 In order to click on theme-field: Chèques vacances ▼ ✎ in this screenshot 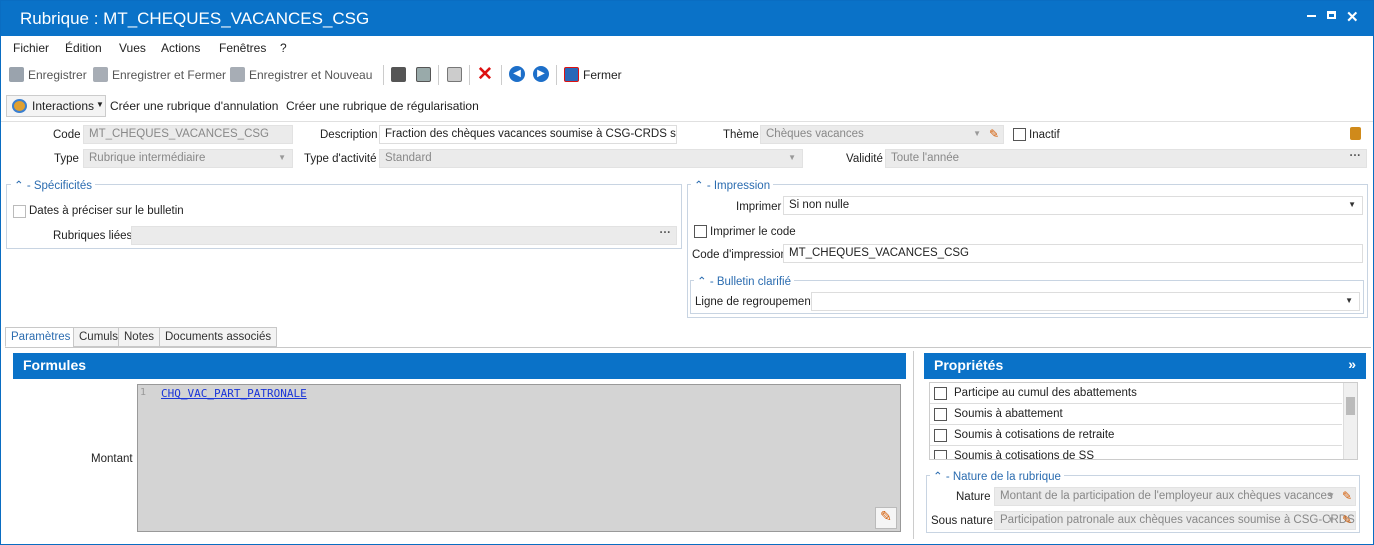, I will do `click(882, 134)`.